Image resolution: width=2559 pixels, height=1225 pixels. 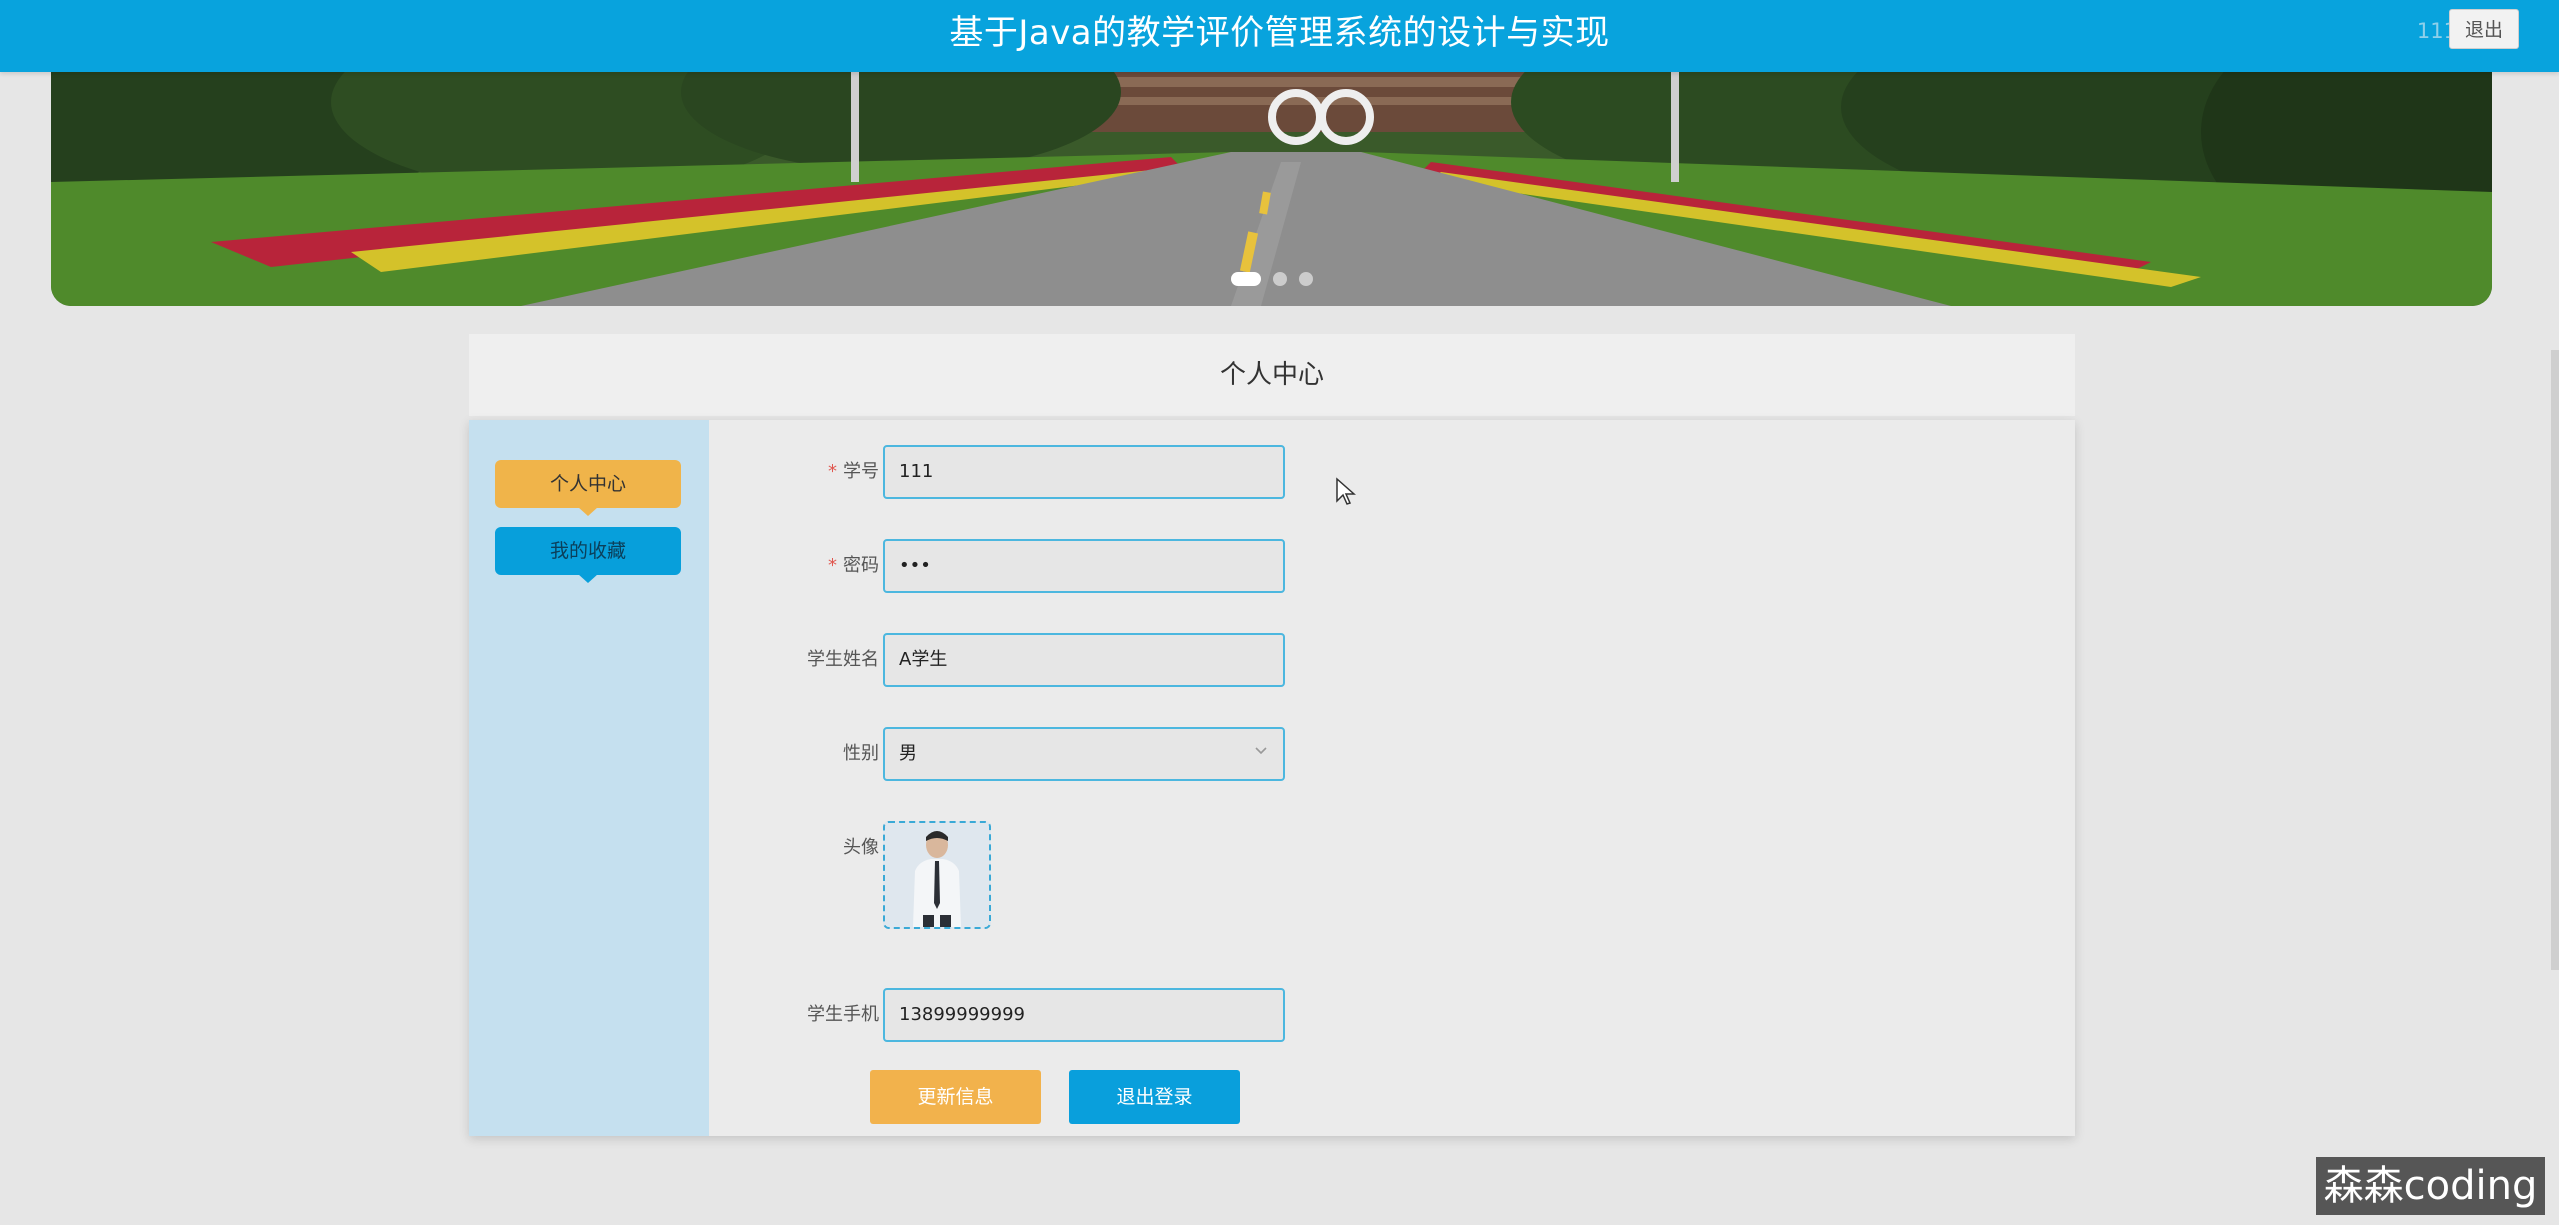 What do you see at coordinates (588, 488) in the screenshot?
I see `sidebar-item-personal-center: 个人中心` at bounding box center [588, 488].